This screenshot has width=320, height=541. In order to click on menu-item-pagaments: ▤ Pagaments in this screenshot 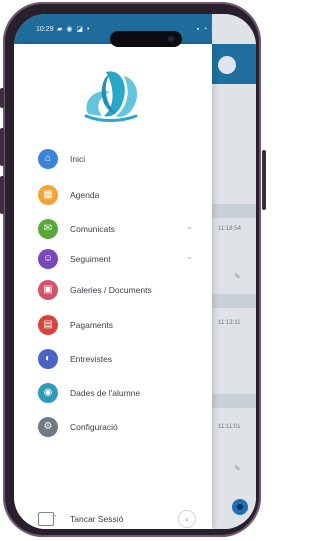, I will do `click(75, 325)`.